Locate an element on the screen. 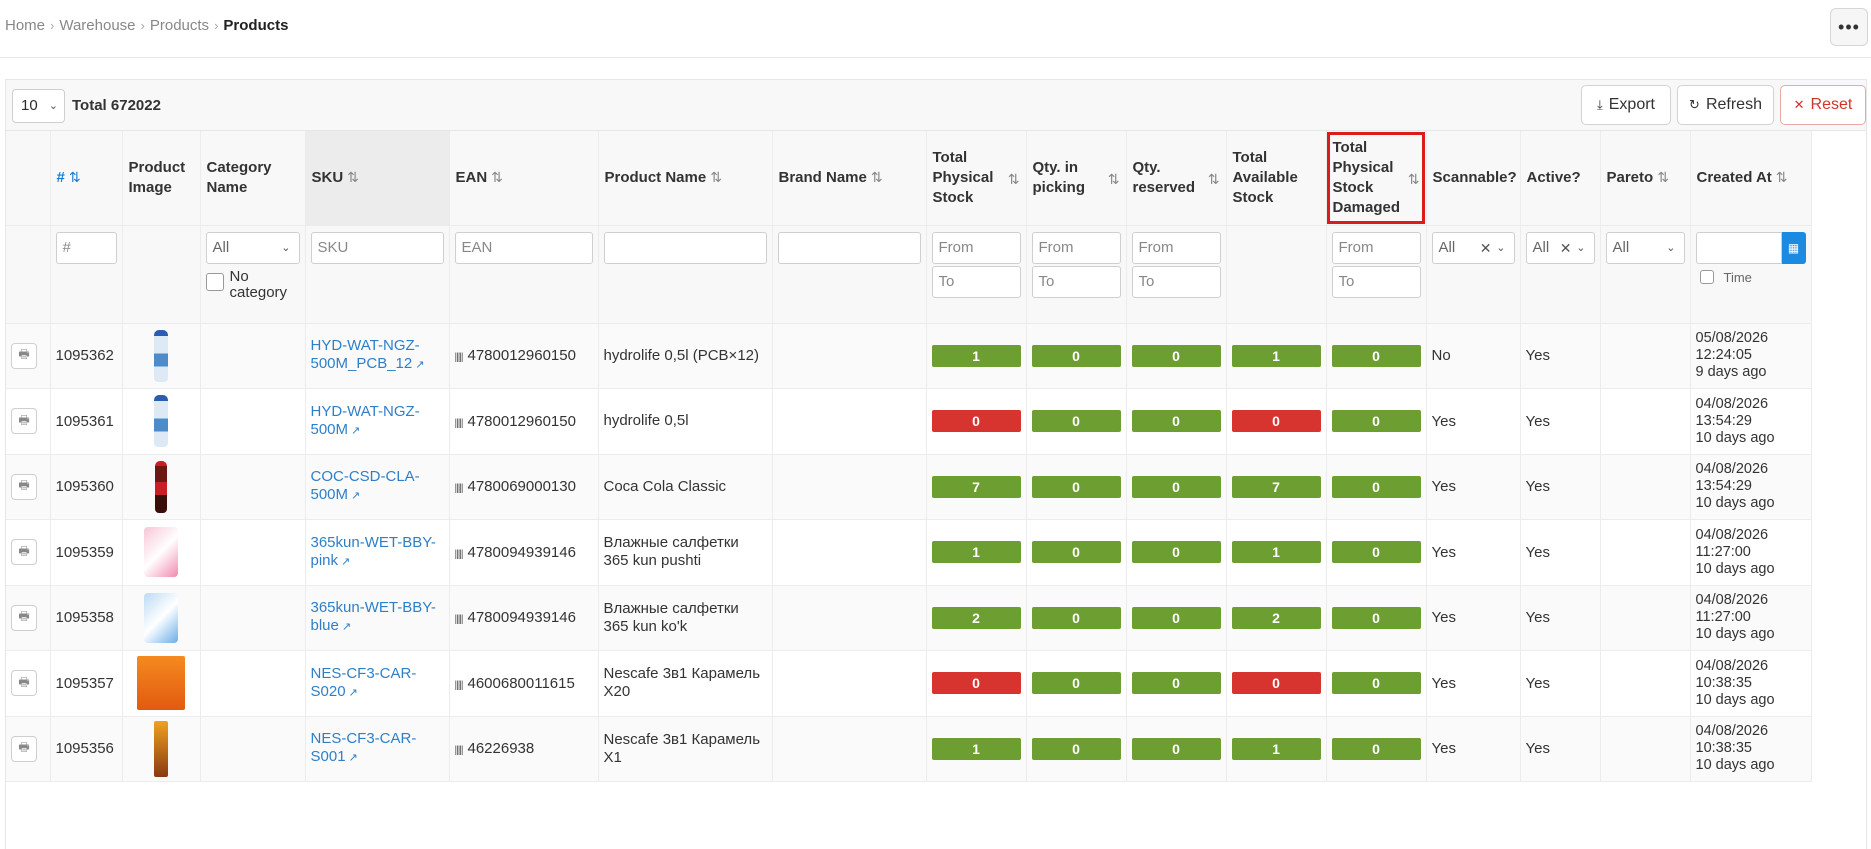 The height and width of the screenshot is (849, 1871). active-filter-select: All ✕ ⌄ is located at coordinates (1560, 247).